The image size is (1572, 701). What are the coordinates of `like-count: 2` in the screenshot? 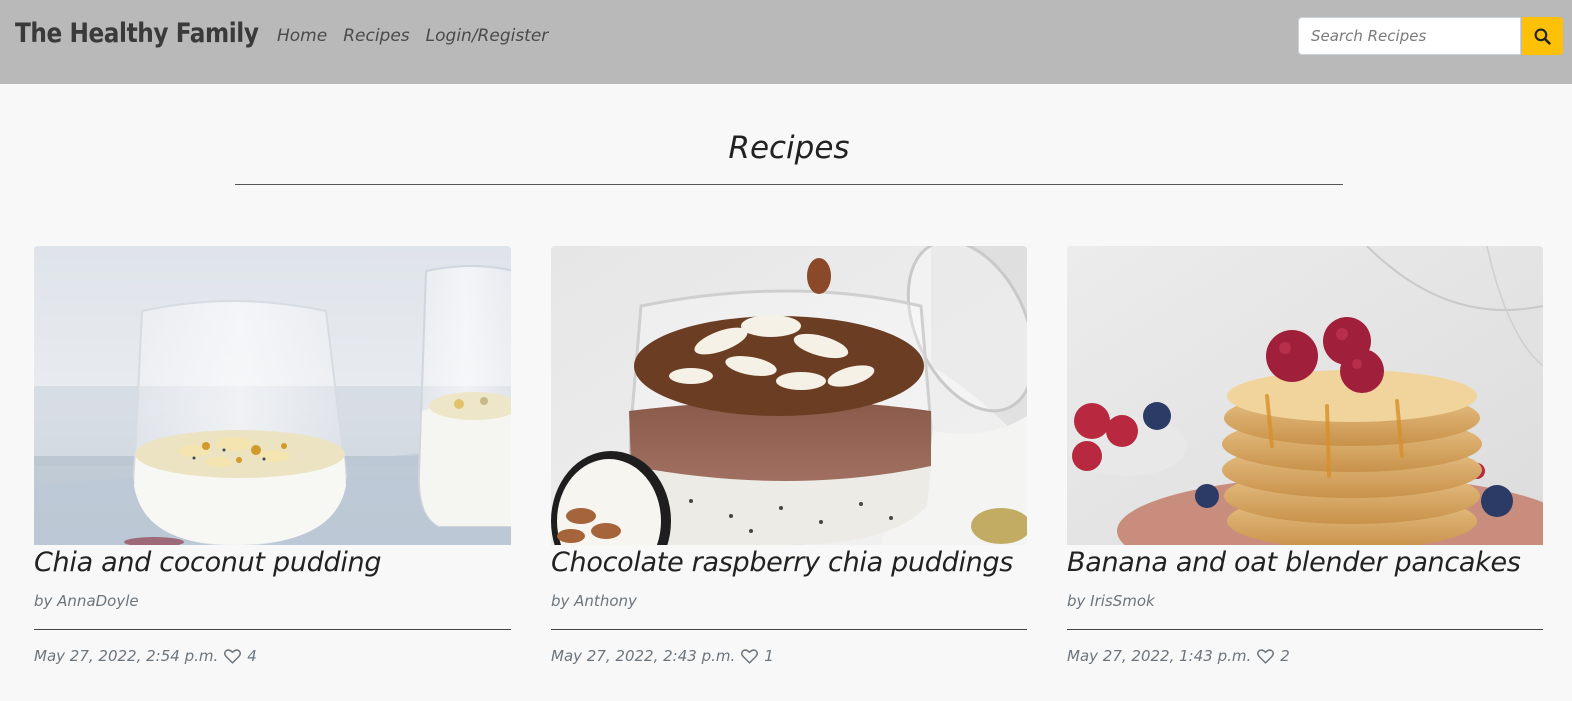 It's located at (1285, 656).